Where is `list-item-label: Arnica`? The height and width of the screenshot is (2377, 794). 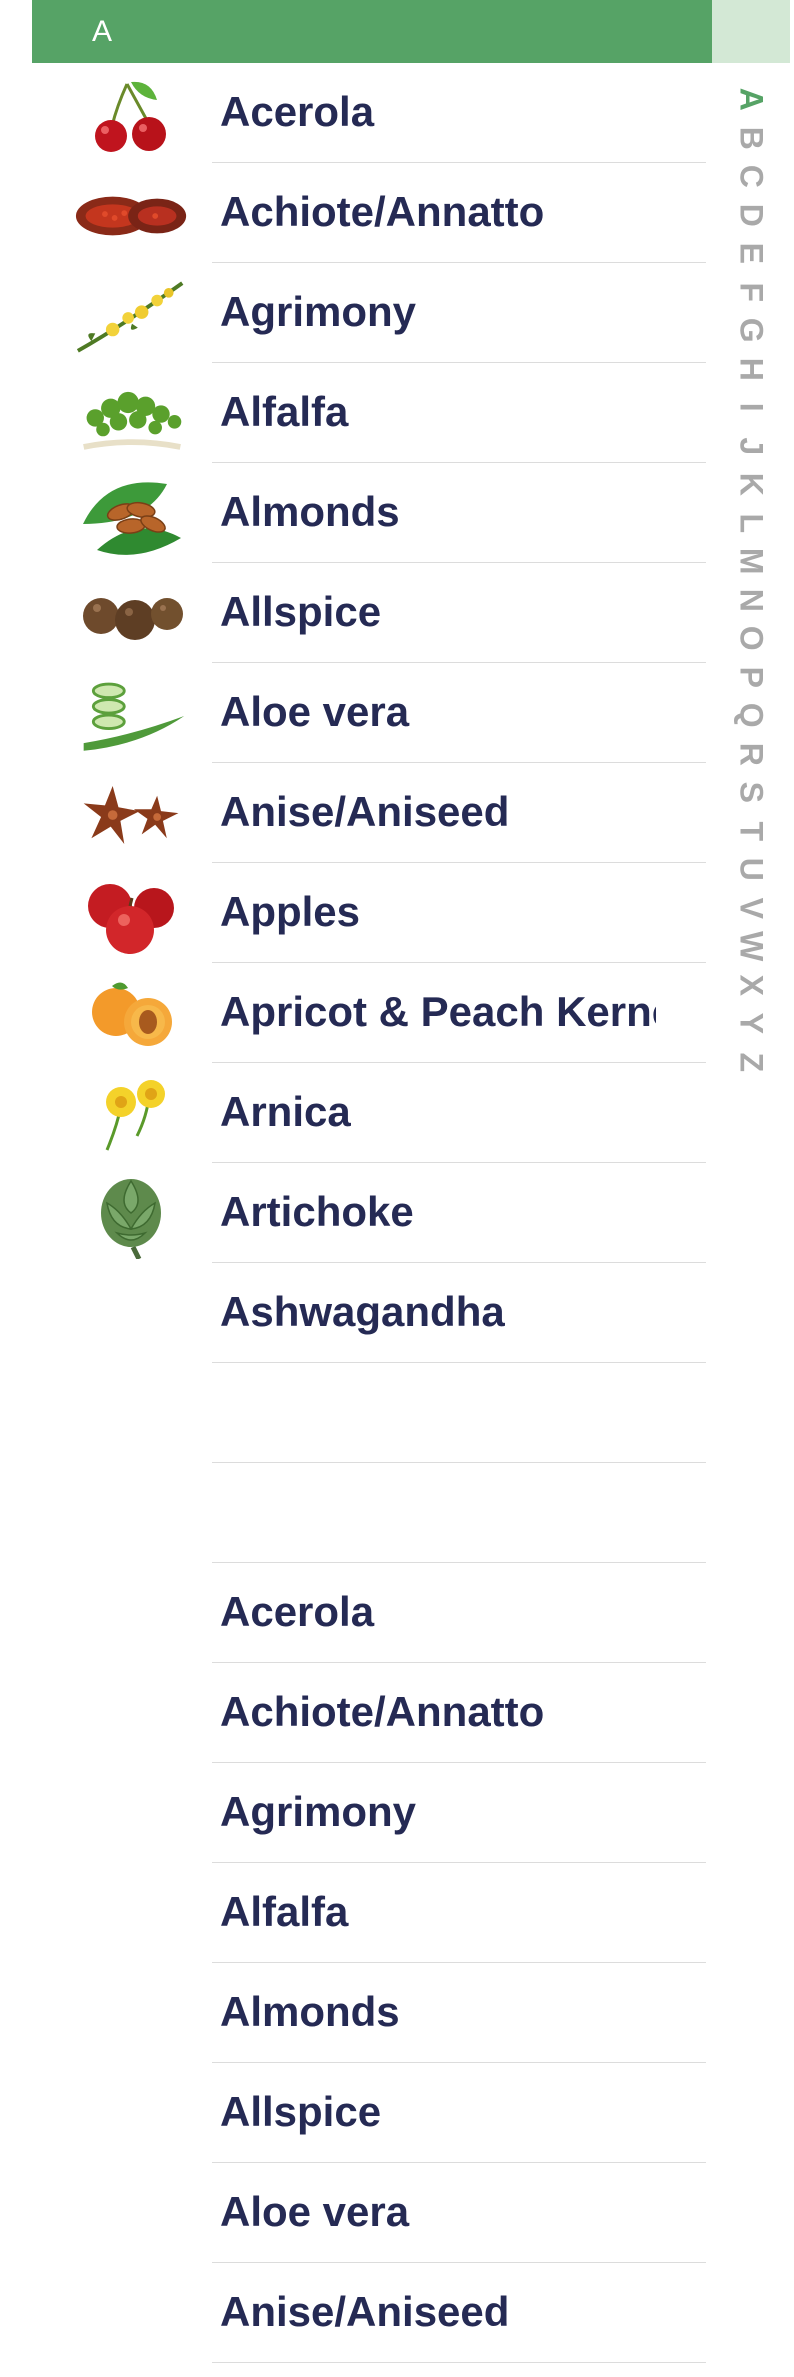
list-item-label: Arnica is located at coordinates (285, 1111).